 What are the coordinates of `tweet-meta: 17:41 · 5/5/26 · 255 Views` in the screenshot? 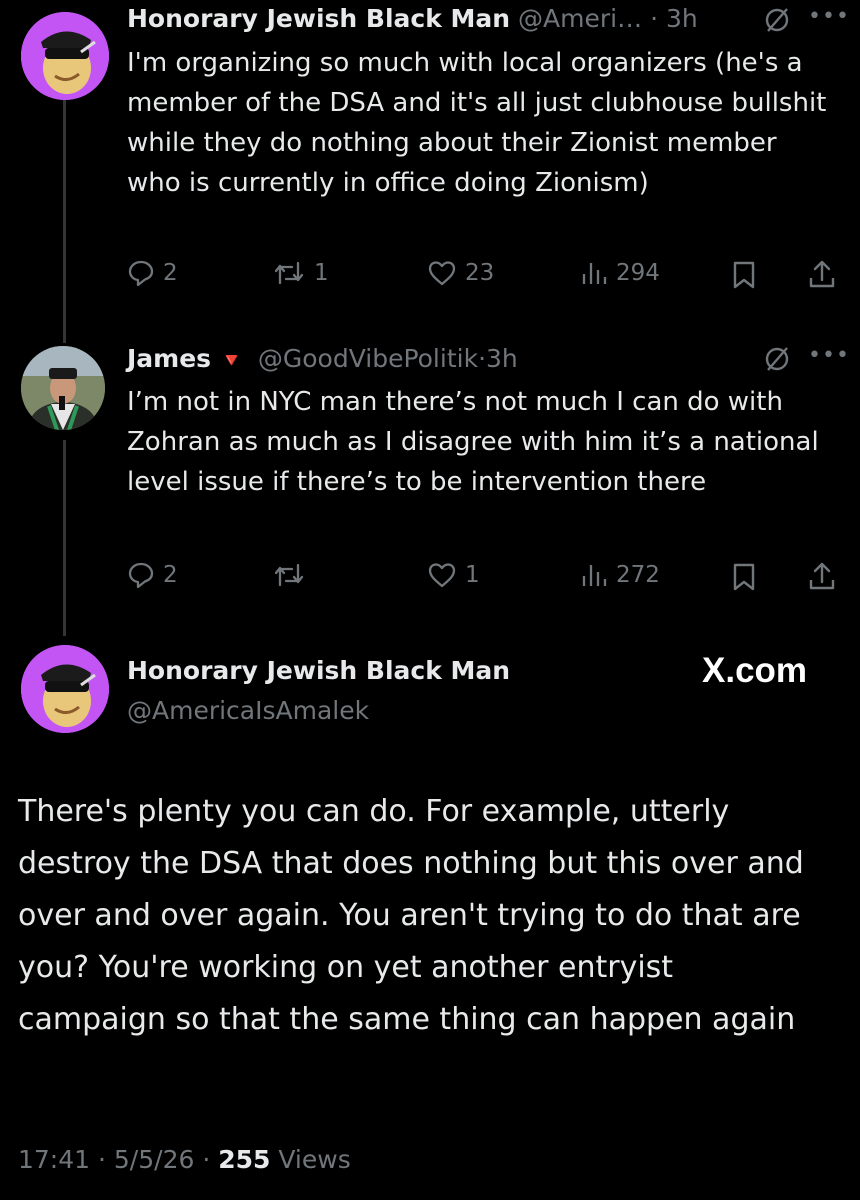 It's located at (184, 1159).